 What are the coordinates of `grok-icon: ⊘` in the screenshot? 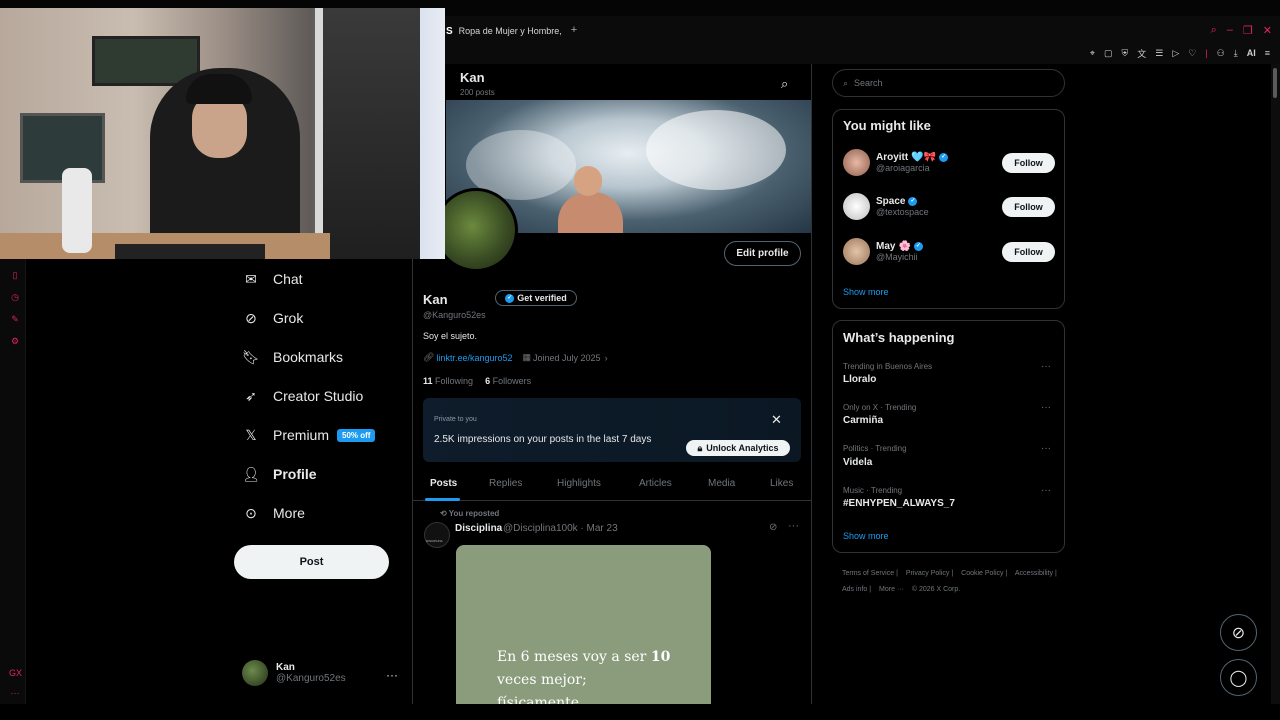 It's located at (773, 527).